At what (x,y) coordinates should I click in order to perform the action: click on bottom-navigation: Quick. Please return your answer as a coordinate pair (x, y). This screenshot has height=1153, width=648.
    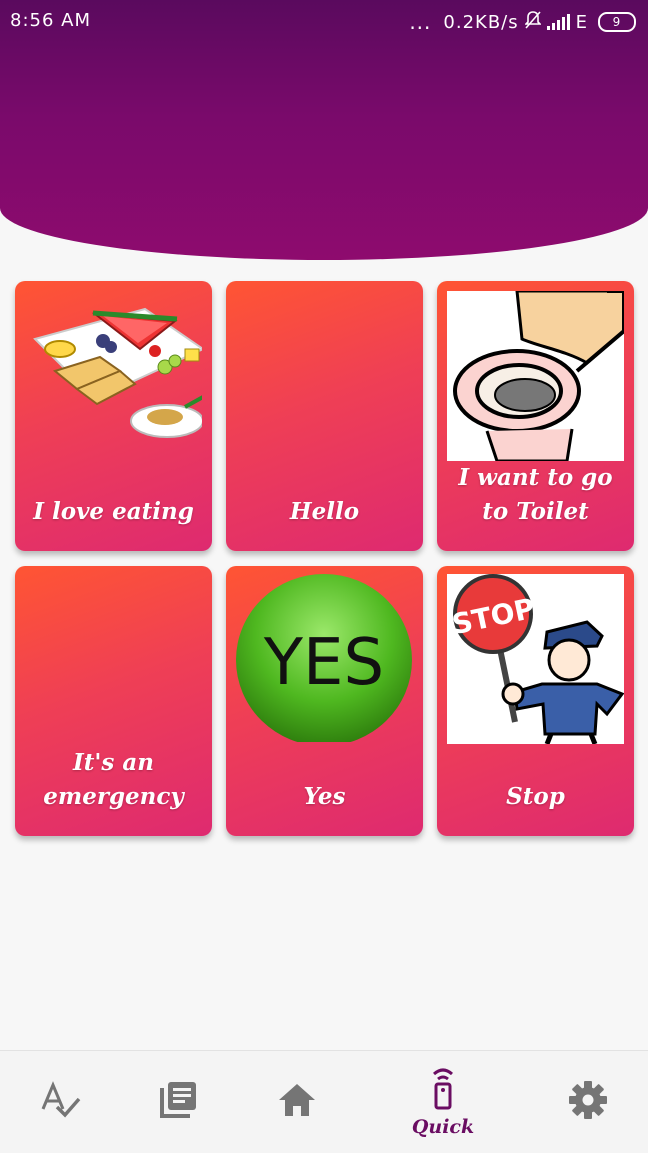
    Looking at the image, I should click on (324, 1101).